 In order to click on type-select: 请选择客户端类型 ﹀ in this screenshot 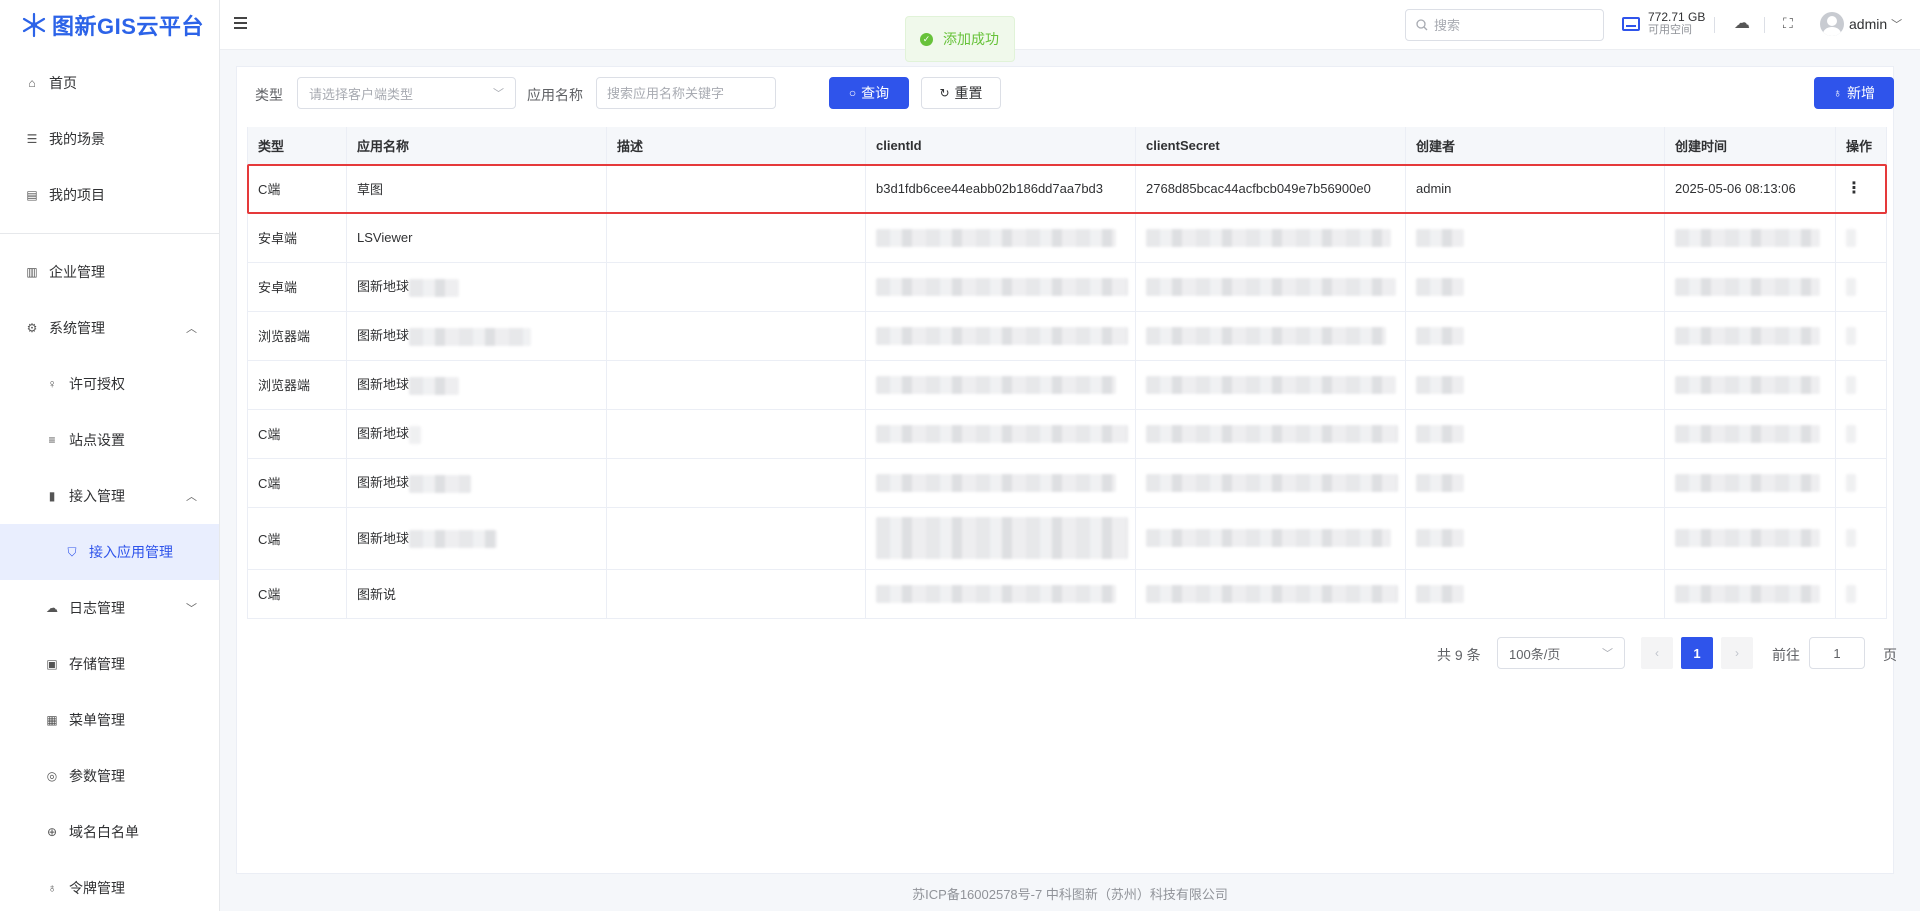, I will do `click(406, 93)`.